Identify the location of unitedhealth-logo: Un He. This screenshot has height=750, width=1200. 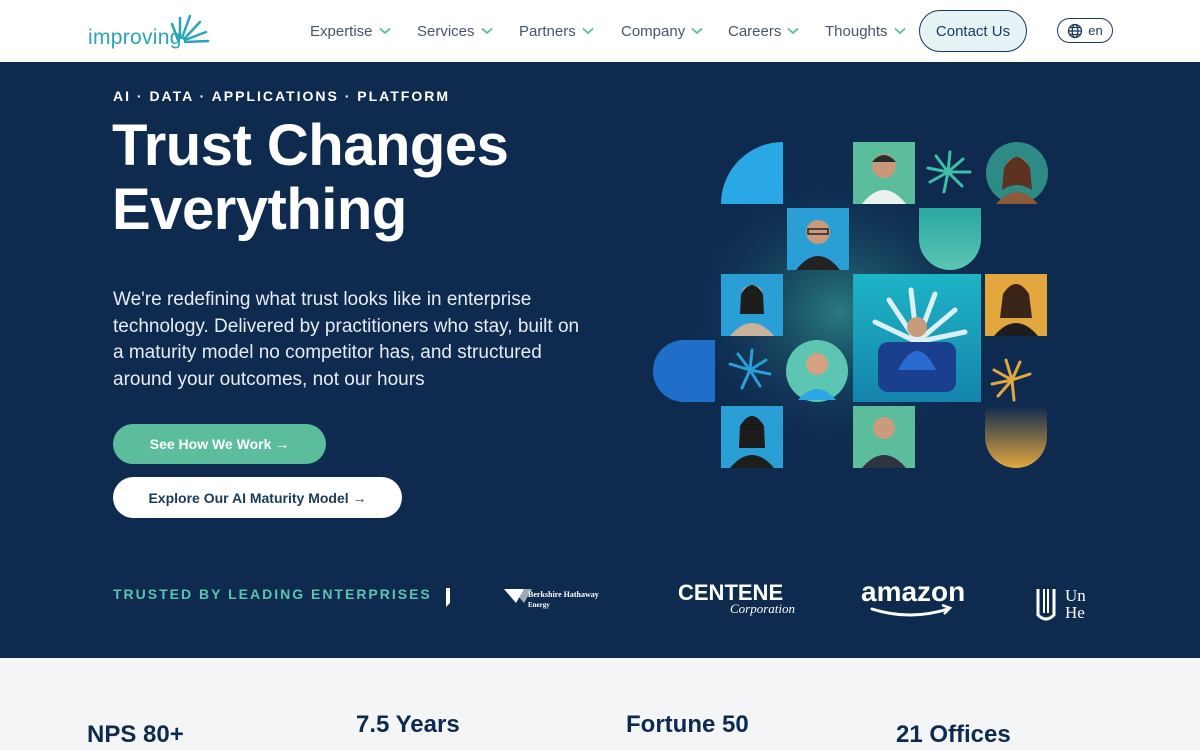
(1061, 604).